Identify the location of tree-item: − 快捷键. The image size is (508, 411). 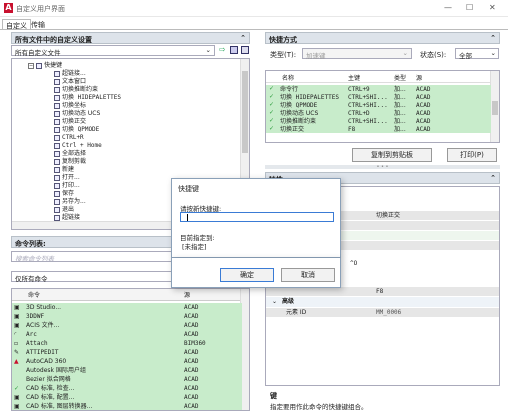
(45, 65).